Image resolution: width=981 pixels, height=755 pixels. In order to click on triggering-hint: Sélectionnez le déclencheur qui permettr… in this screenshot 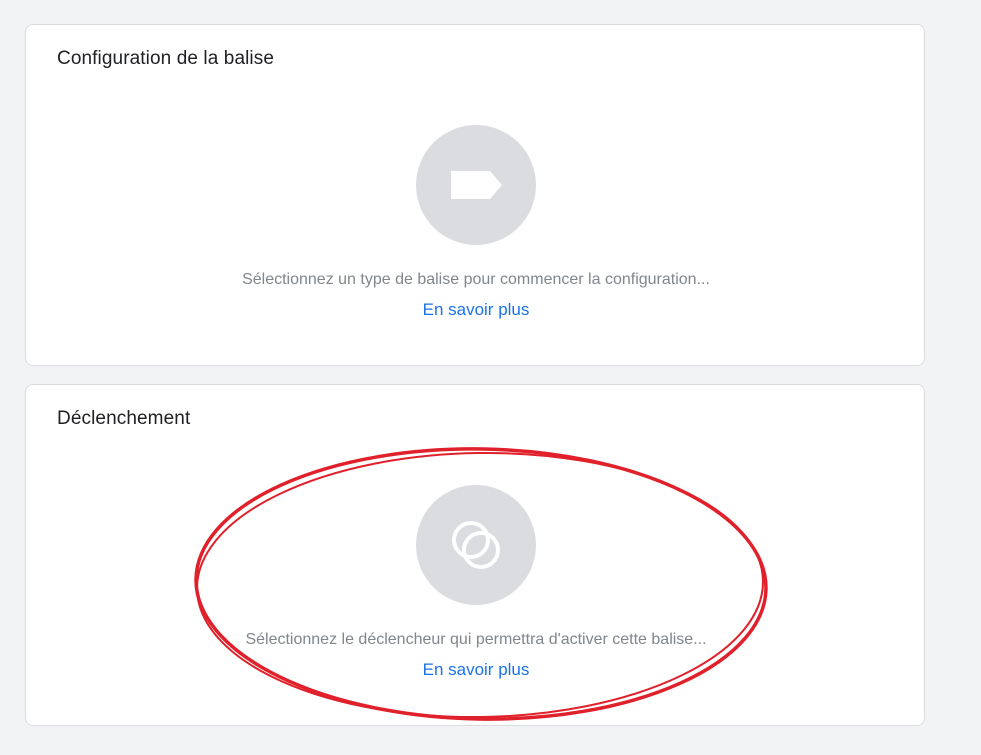, I will do `click(476, 639)`.